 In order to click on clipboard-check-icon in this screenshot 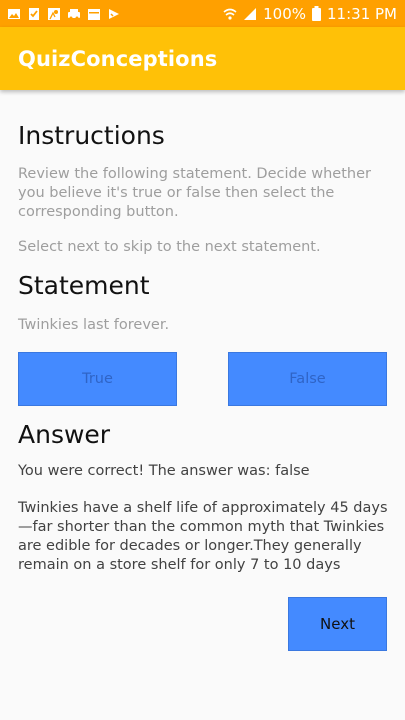, I will do `click(34, 13)`.